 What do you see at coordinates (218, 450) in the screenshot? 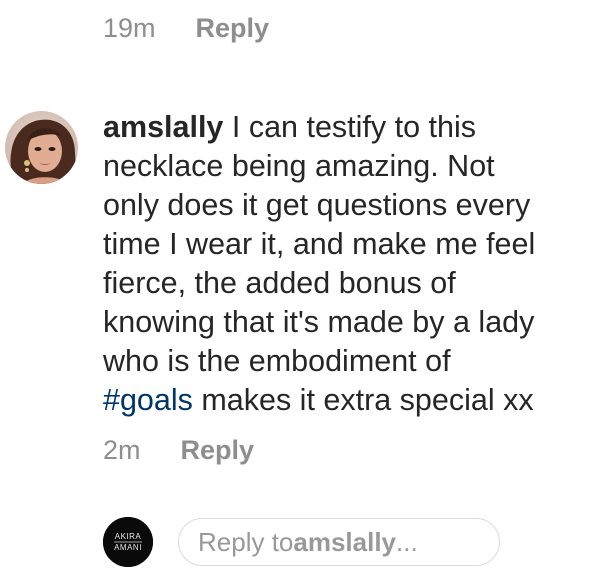
I see `comment-reply-button: Reply` at bounding box center [218, 450].